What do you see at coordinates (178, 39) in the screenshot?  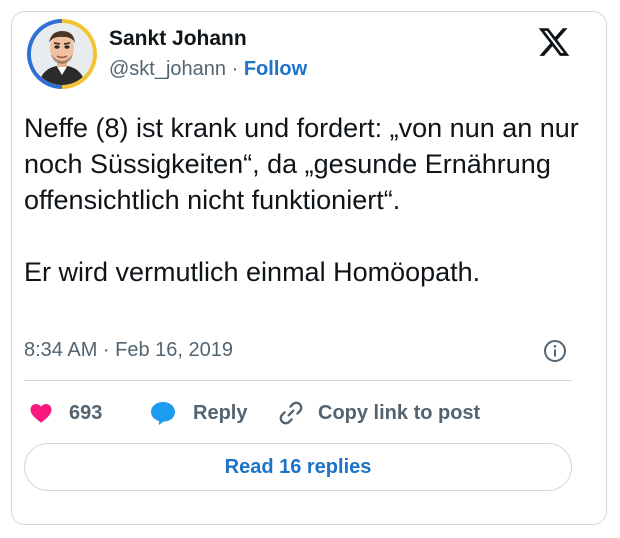 I see `author-name: Sankt Johann` at bounding box center [178, 39].